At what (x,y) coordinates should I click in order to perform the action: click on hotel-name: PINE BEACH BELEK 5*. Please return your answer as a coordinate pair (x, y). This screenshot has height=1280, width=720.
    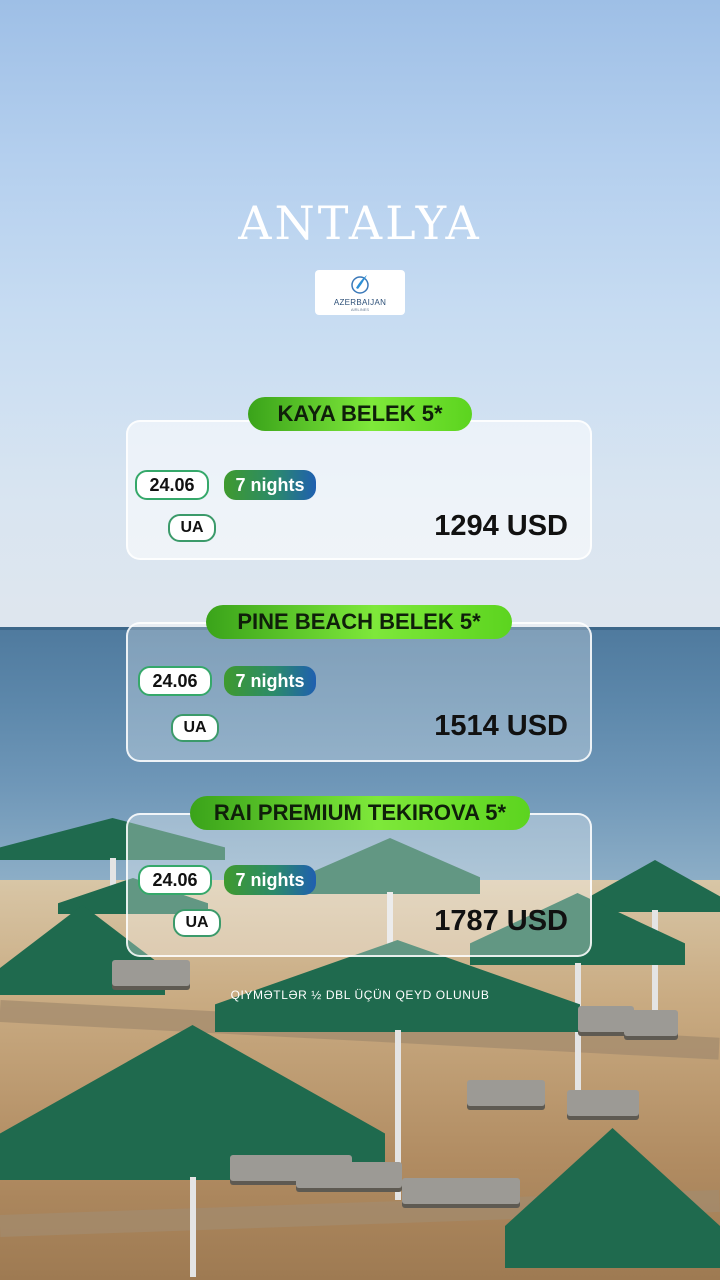
    Looking at the image, I should click on (359, 622).